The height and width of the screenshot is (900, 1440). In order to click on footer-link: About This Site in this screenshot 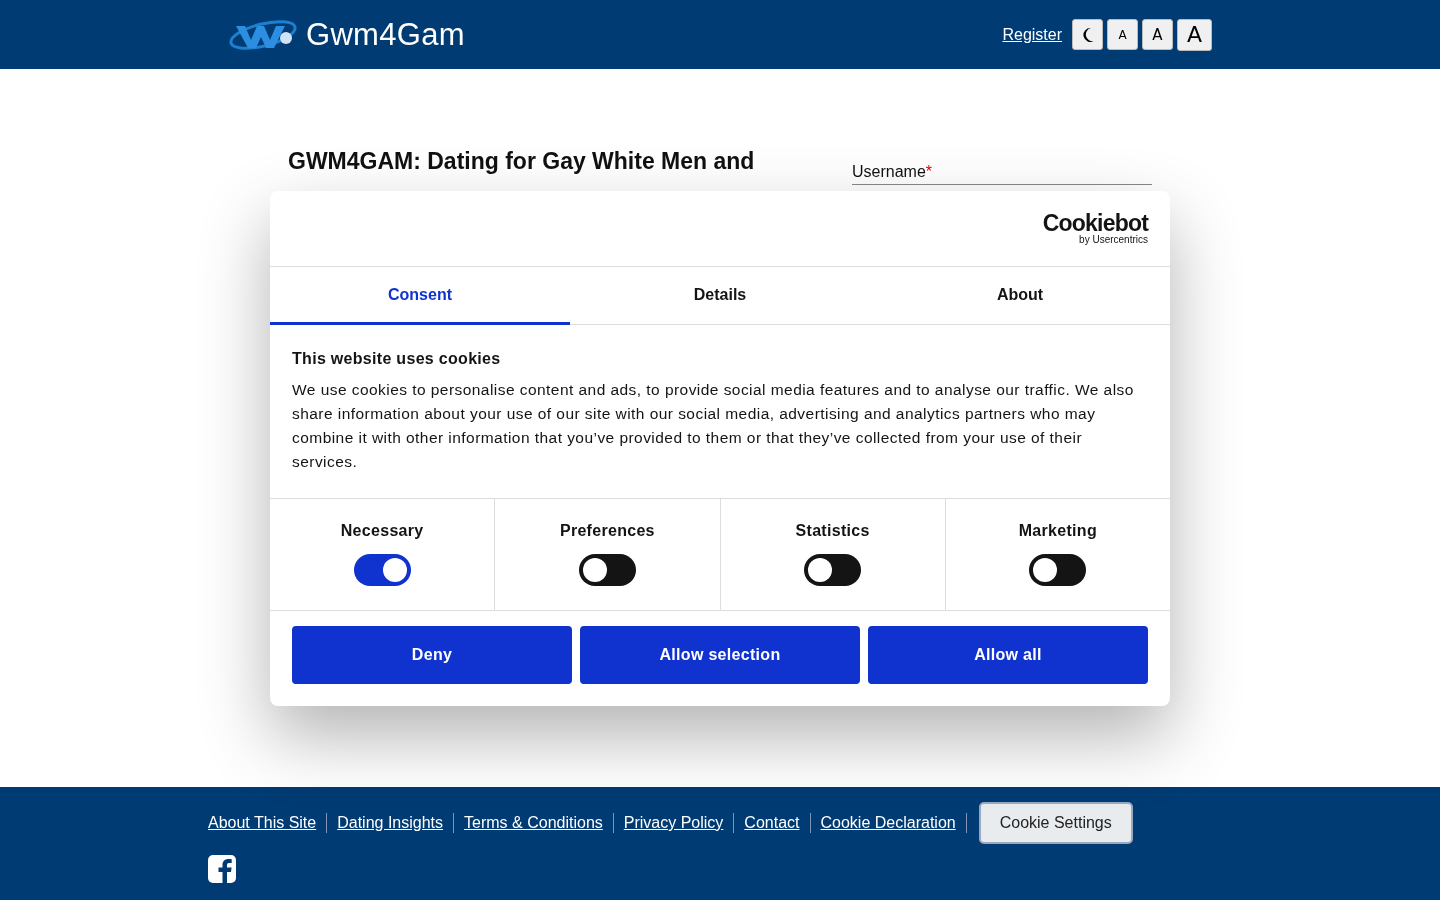, I will do `click(262, 823)`.